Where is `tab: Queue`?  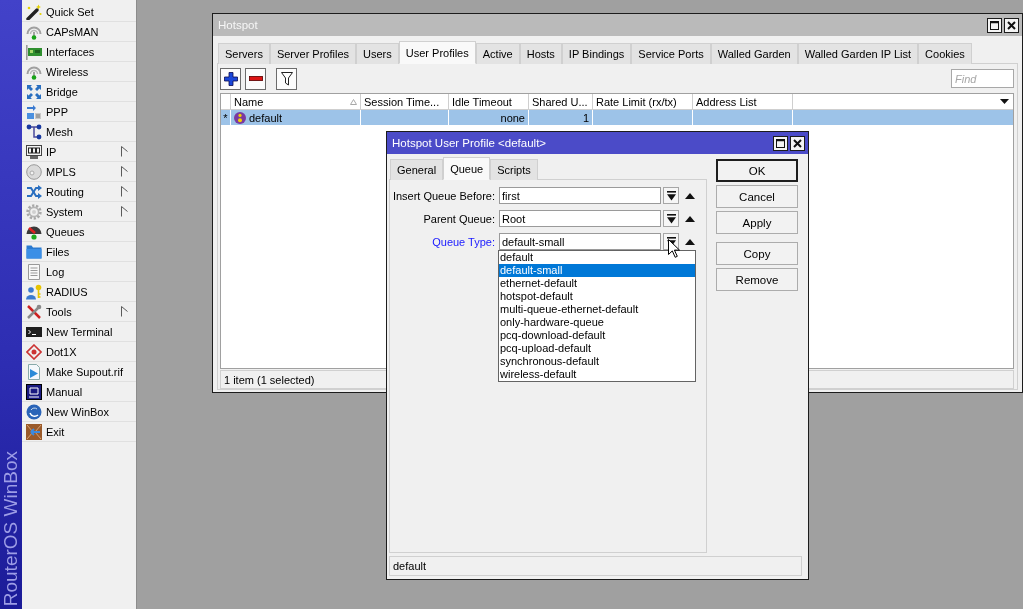
tab: Queue is located at coordinates (467, 168).